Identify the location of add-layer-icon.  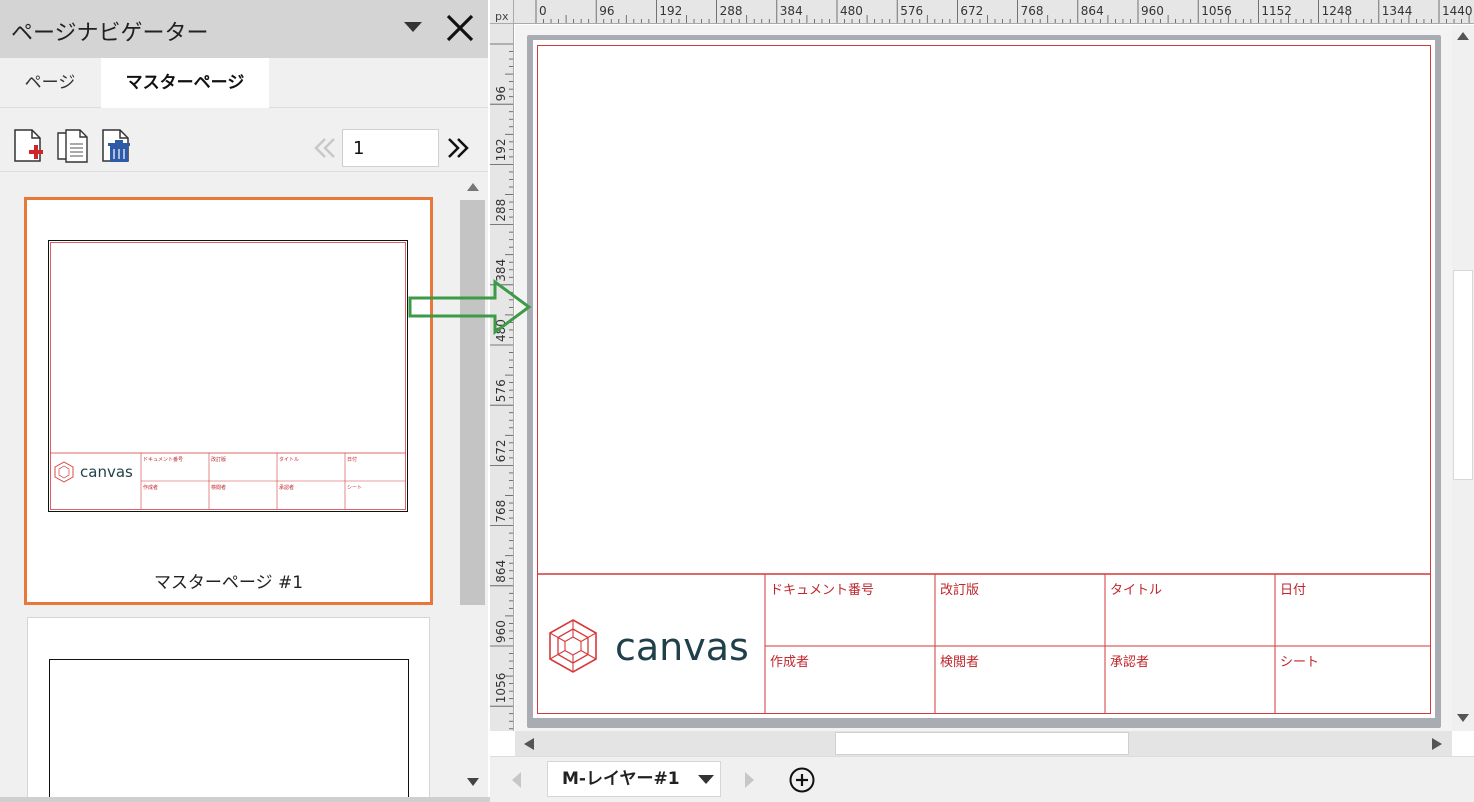
(802, 780).